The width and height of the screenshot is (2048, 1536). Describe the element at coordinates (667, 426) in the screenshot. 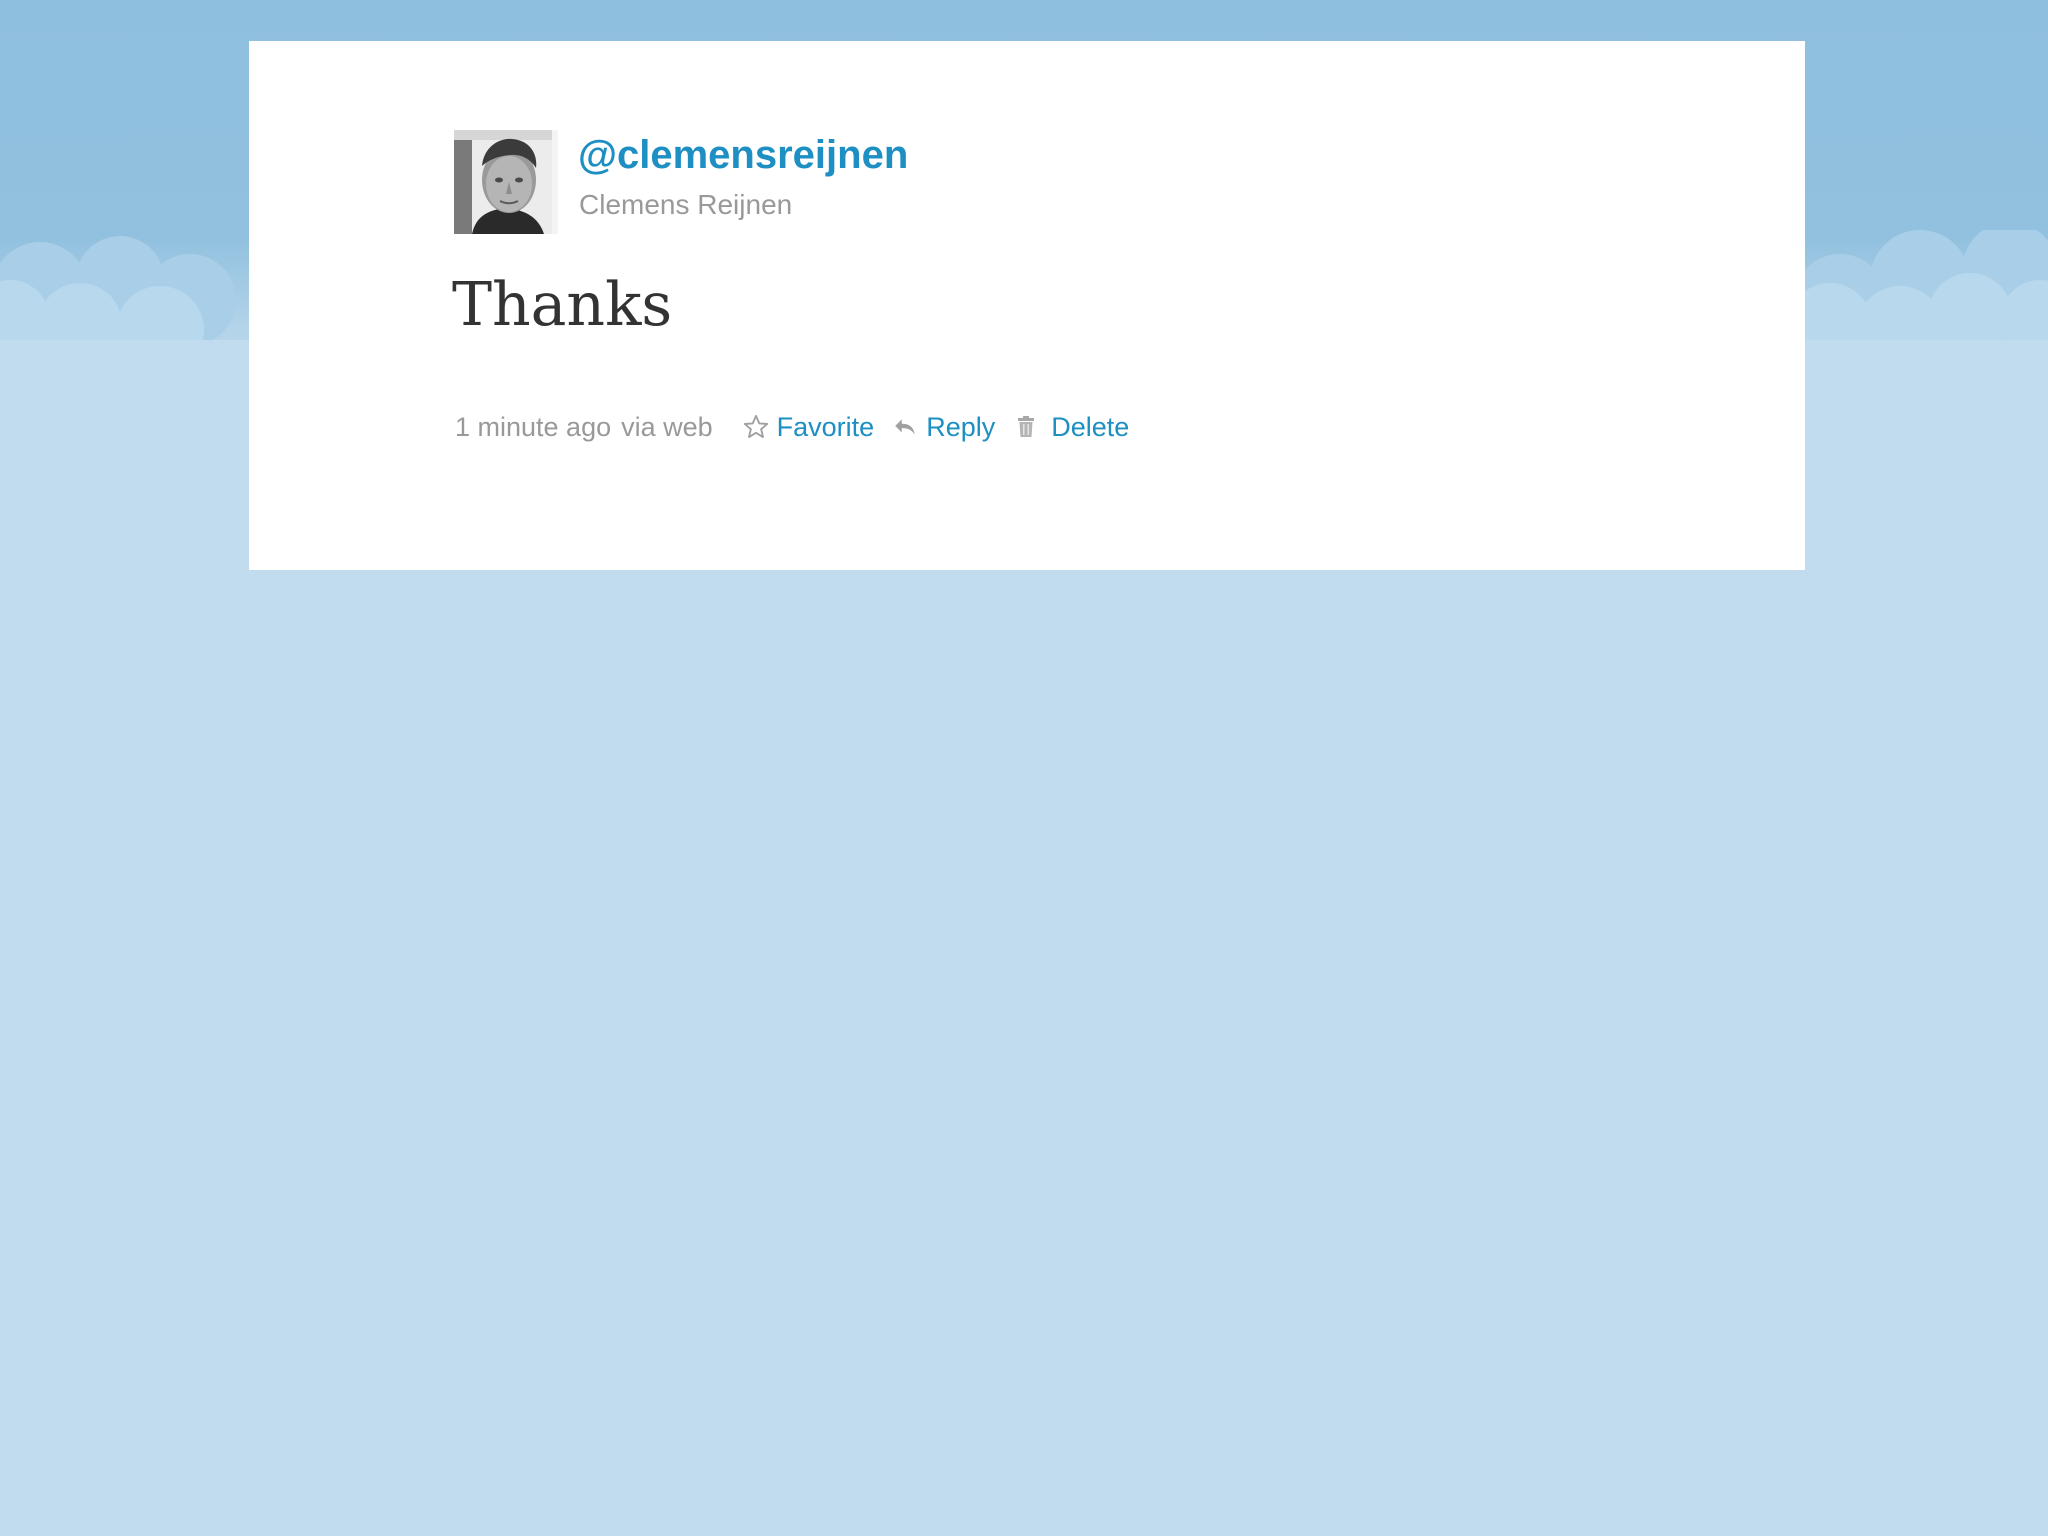

I see `via-source: via web` at that location.